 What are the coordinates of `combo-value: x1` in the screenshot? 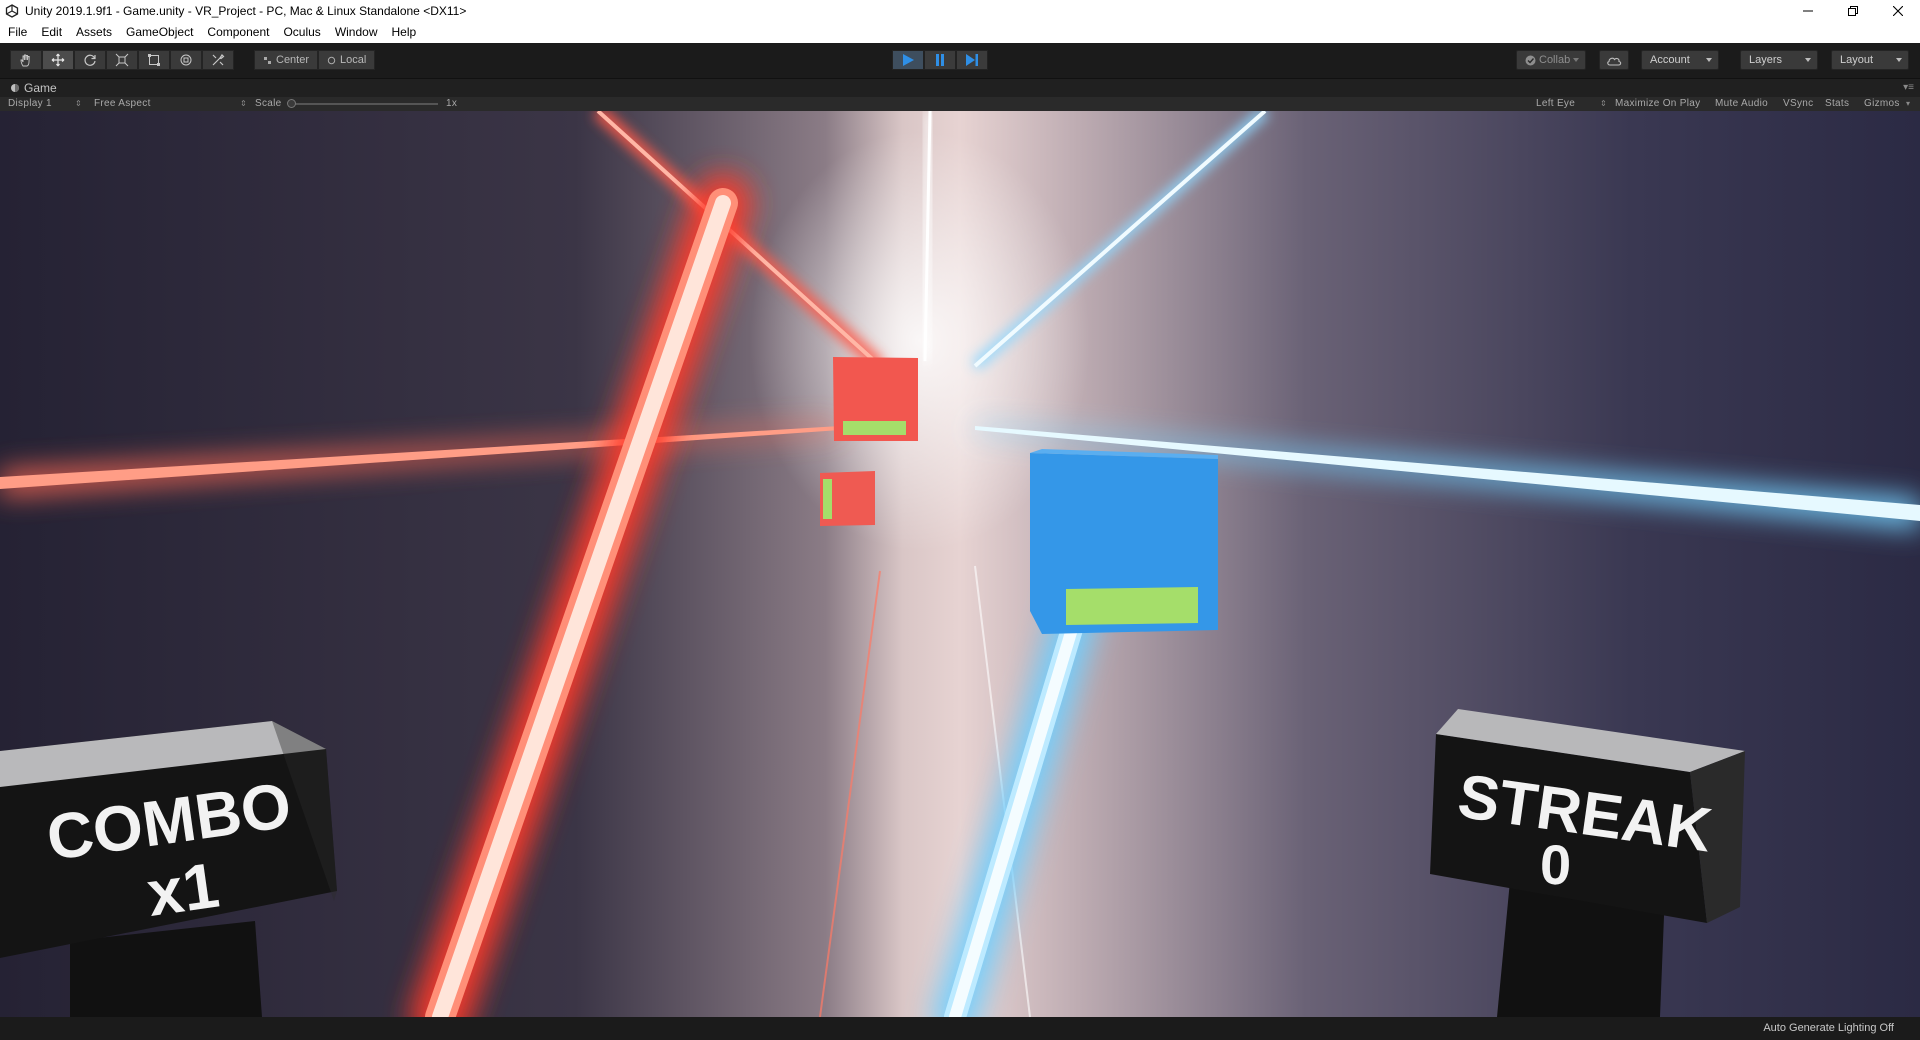 It's located at (183, 889).